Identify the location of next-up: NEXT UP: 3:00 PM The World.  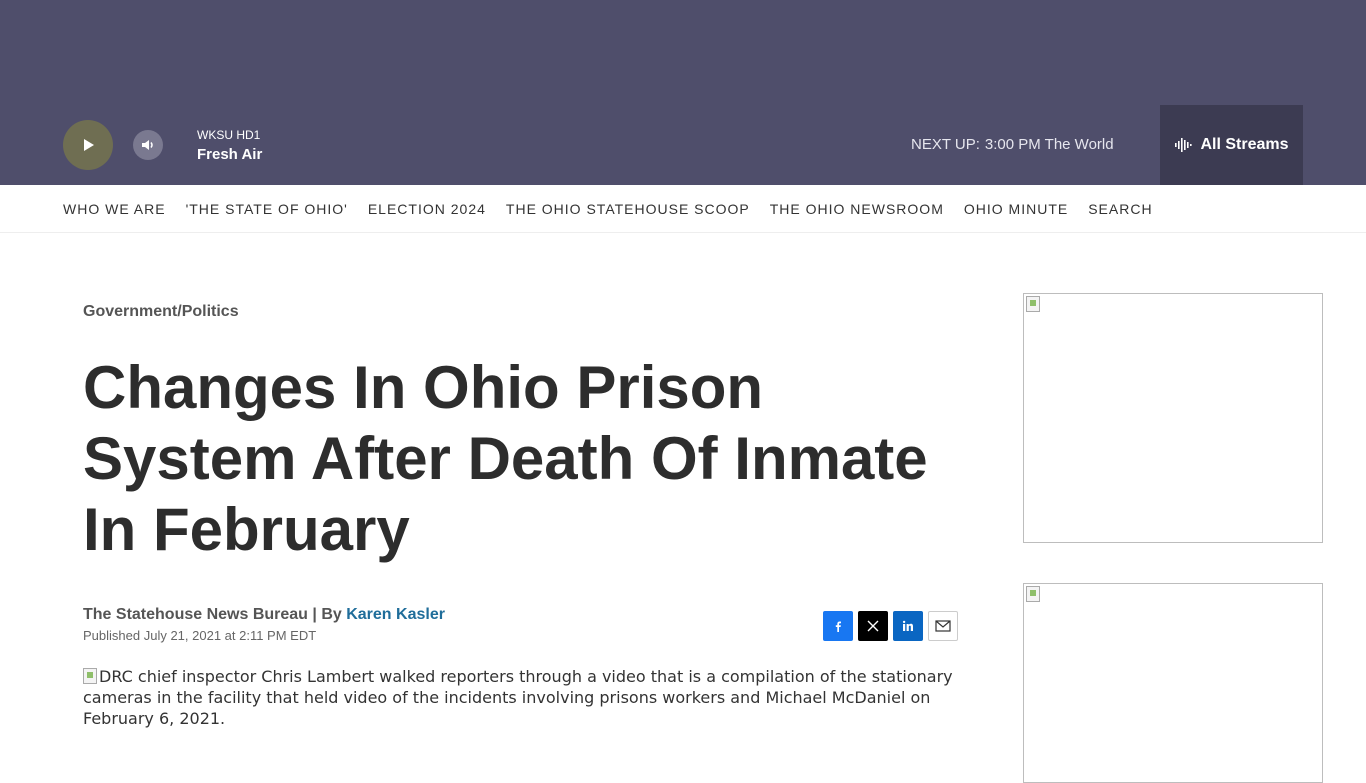
(1012, 145).